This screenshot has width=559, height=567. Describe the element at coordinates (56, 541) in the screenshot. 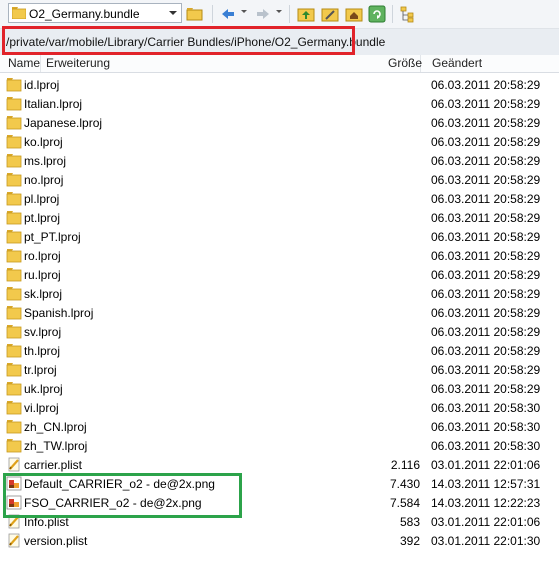

I see `file-name: version.plist` at that location.